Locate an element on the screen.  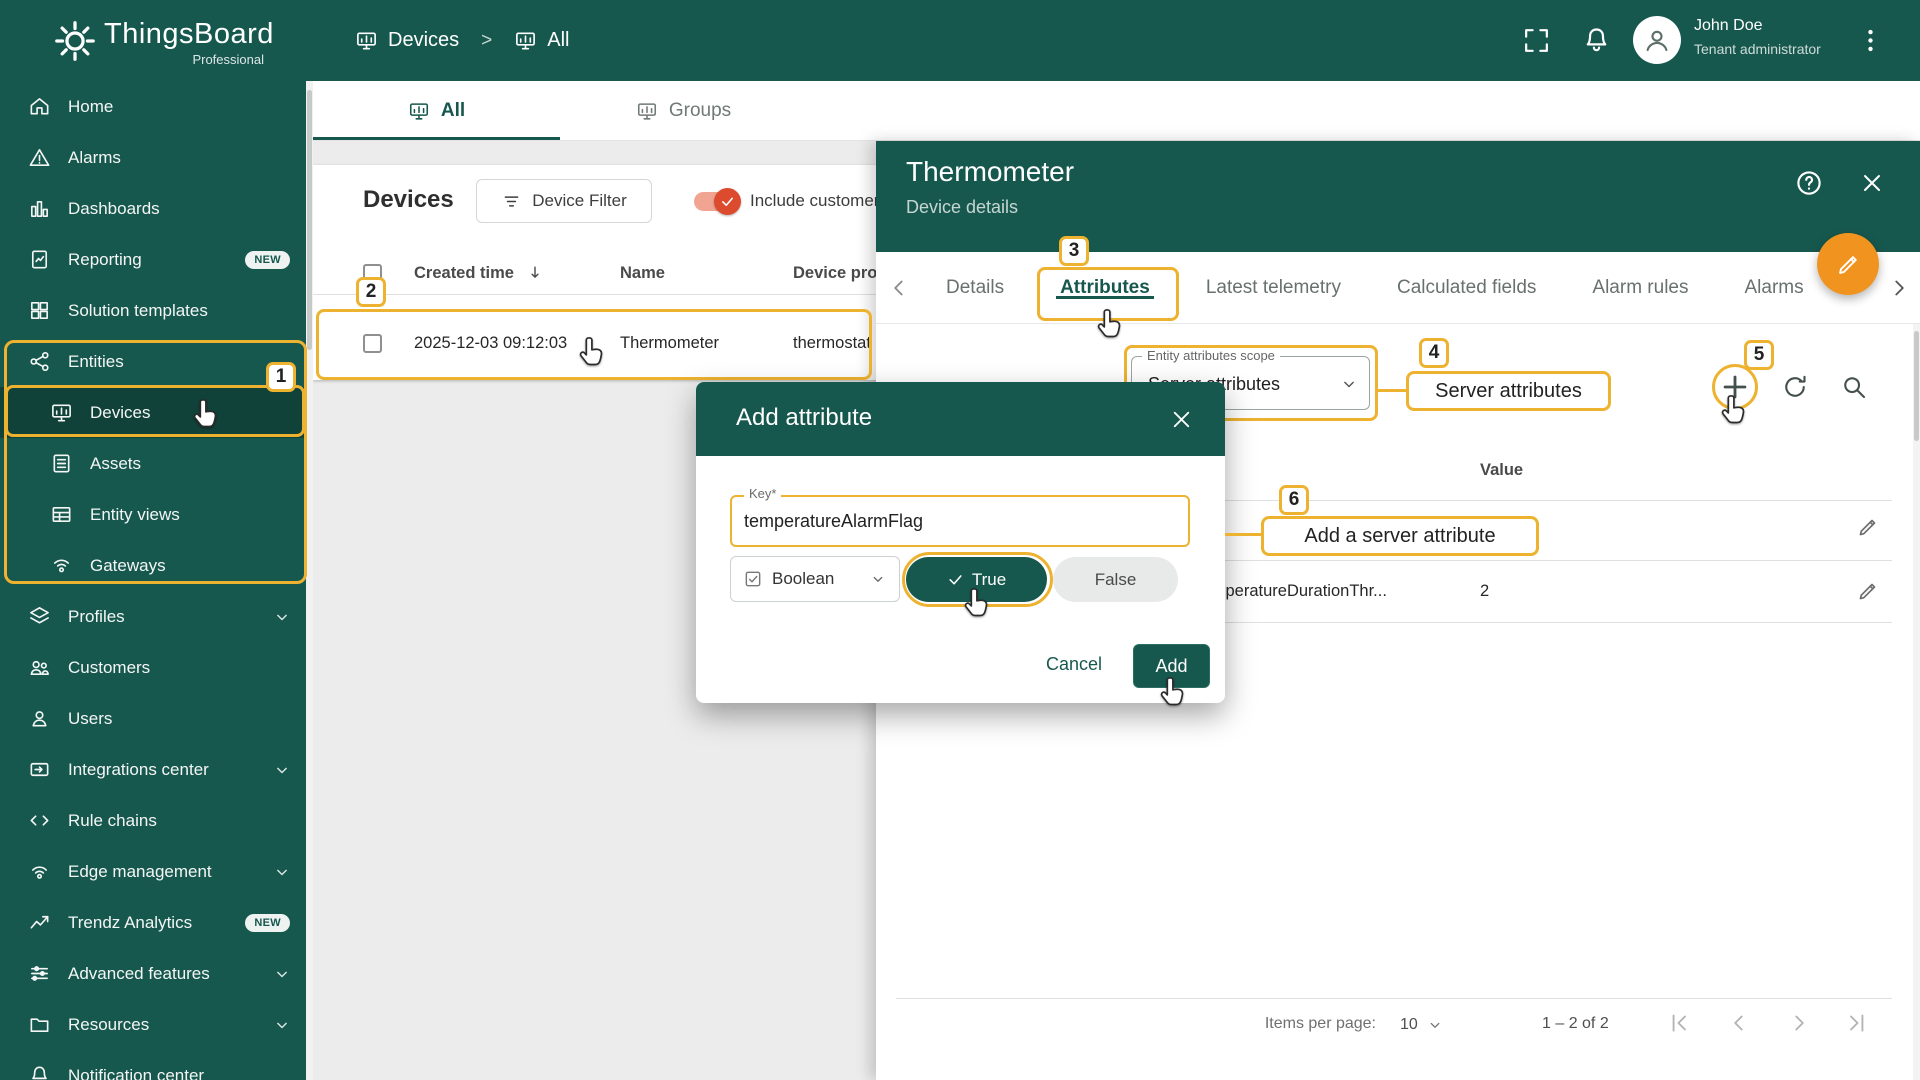
breadcrumb-devices: Devices is located at coordinates (423, 40).